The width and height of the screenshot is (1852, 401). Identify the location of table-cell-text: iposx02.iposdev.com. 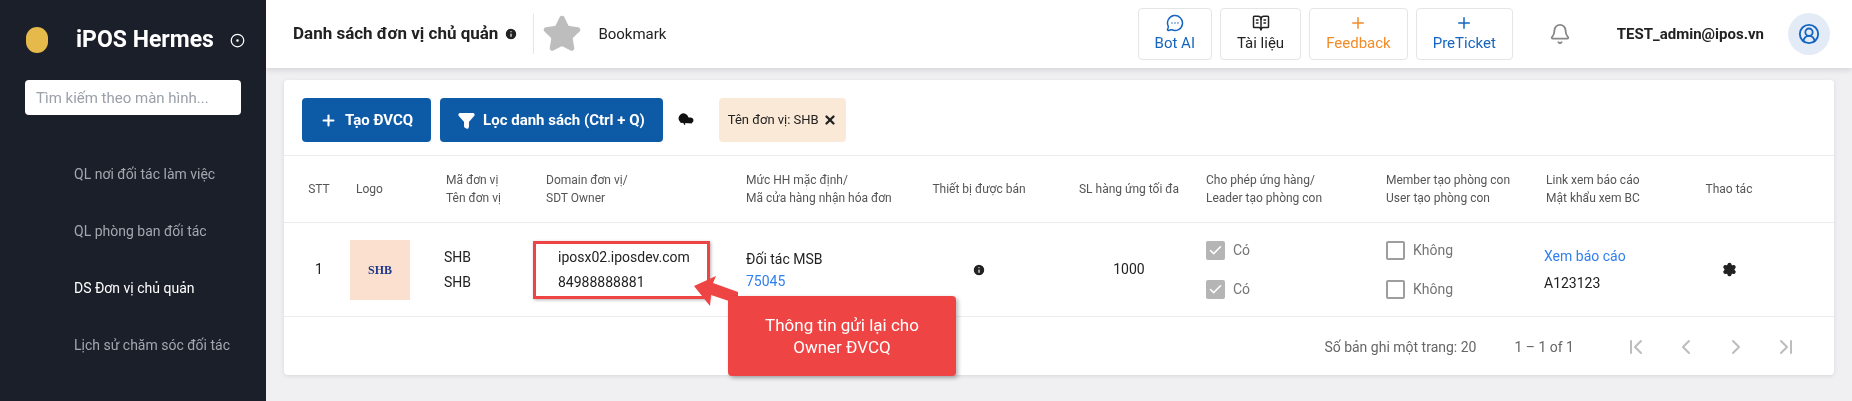
(624, 257).